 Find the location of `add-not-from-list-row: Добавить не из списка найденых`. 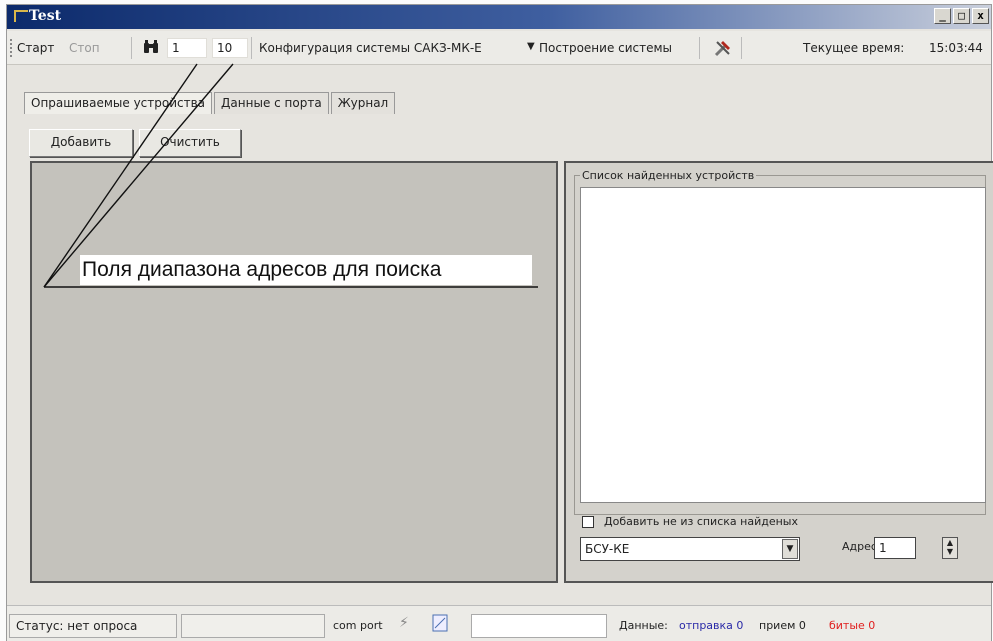

add-not-from-list-row: Добавить не из списка найденых is located at coordinates (690, 521).